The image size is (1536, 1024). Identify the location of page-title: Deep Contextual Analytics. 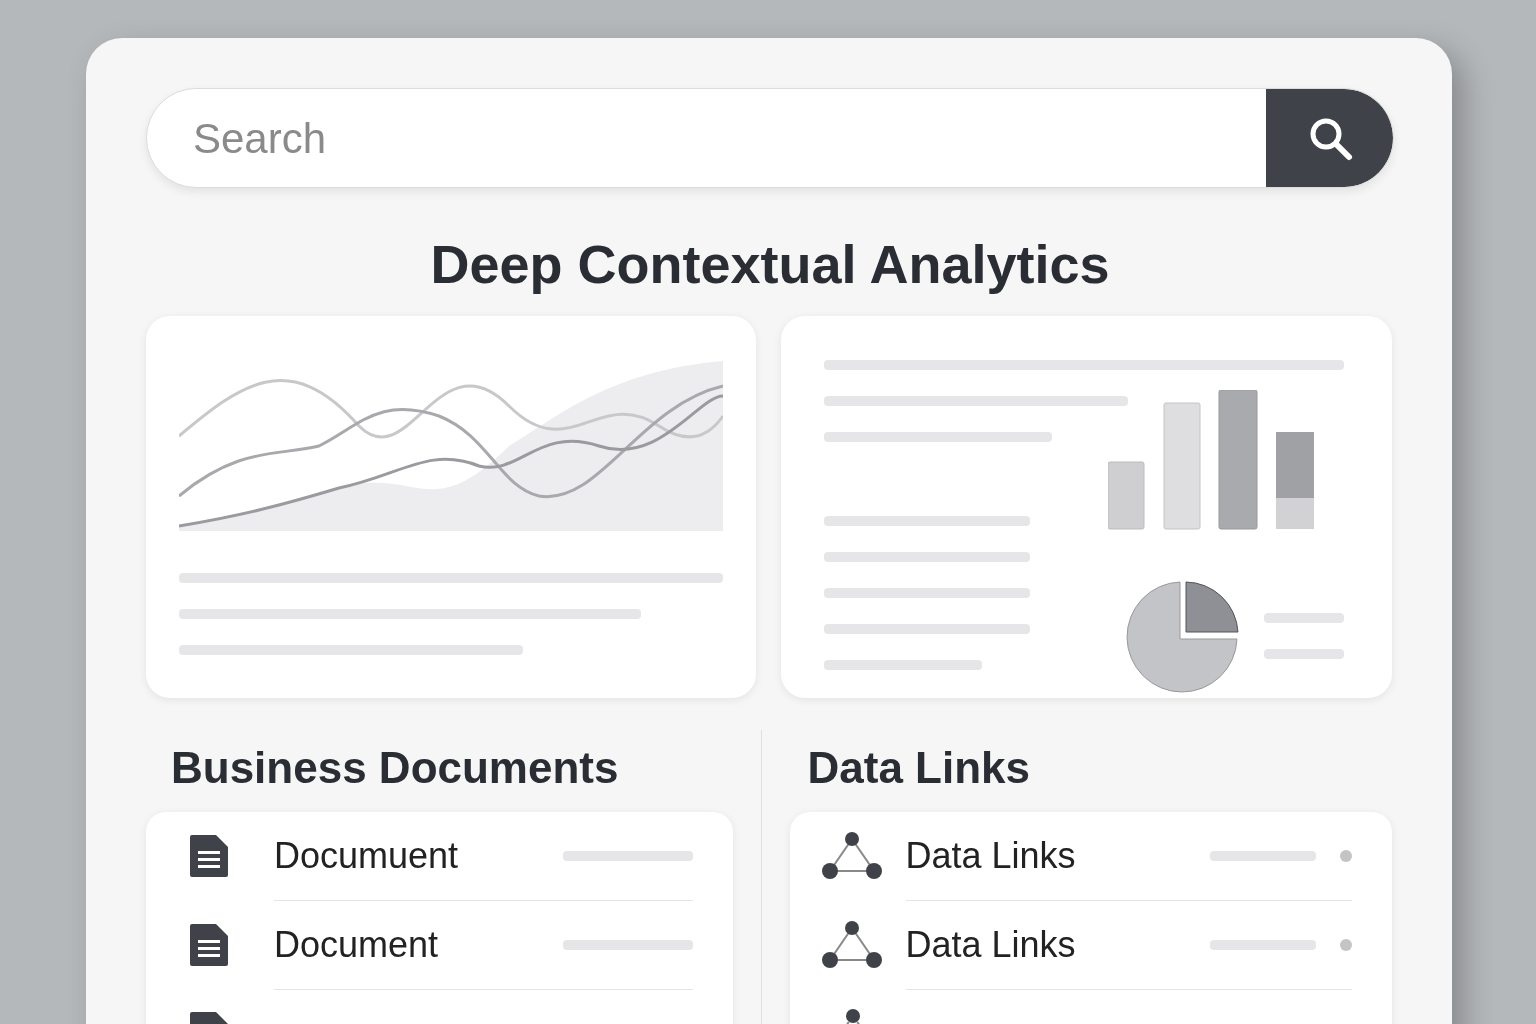
(770, 264).